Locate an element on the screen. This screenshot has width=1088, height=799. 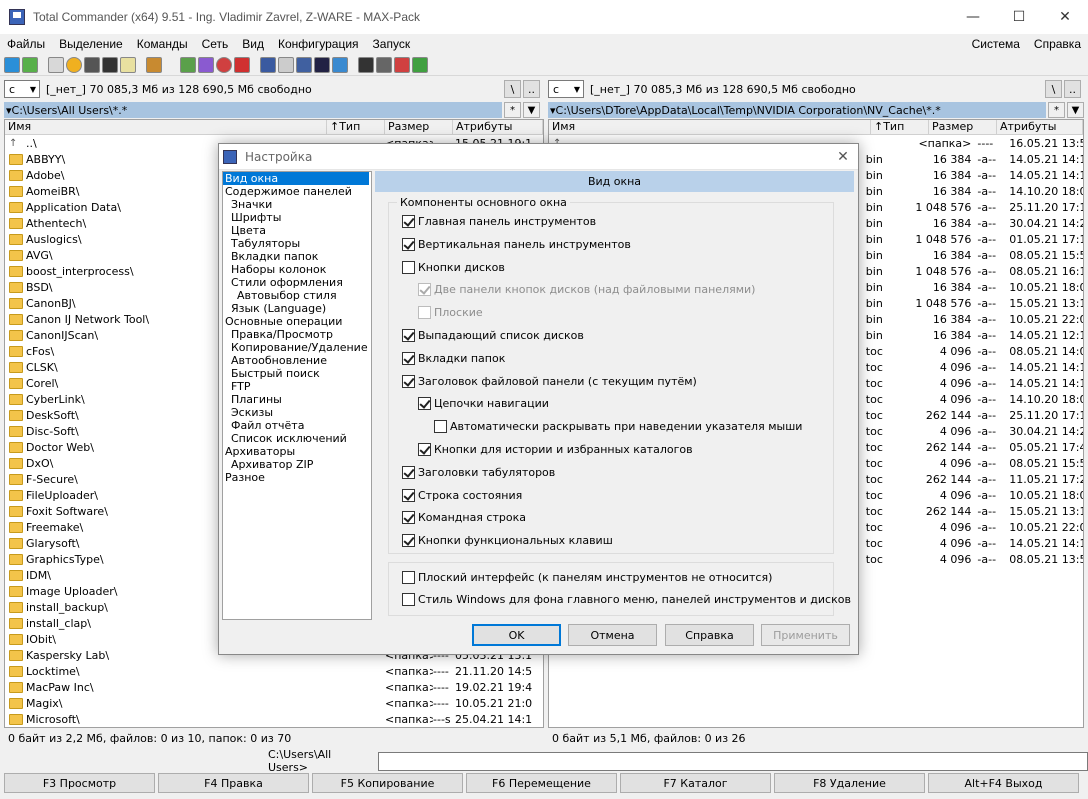
grid-icon is located at coordinates (56, 64).